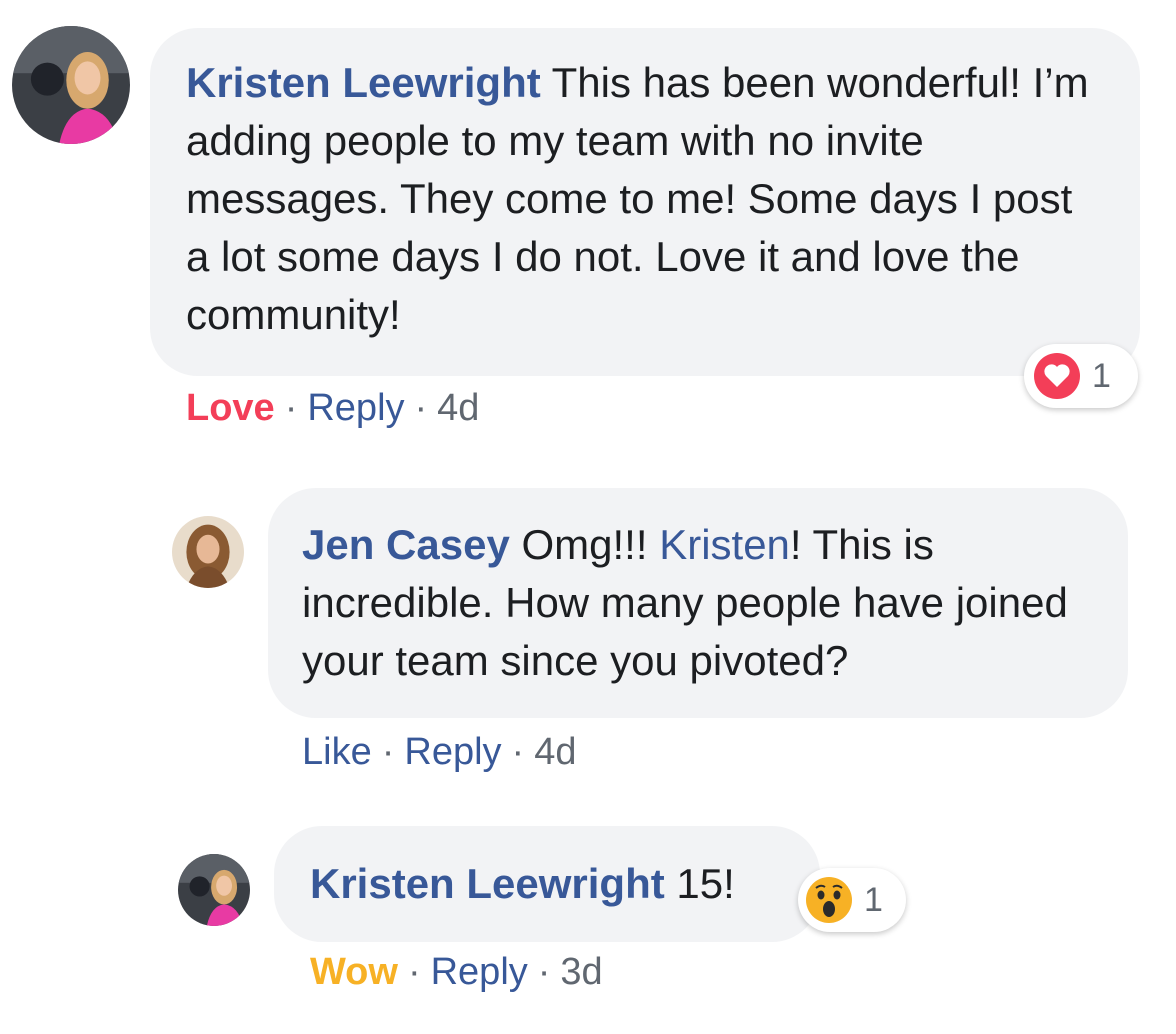 This screenshot has width=1176, height=1034. Describe the element at coordinates (406, 544) in the screenshot. I see `comment-author: Jen Casey` at that location.